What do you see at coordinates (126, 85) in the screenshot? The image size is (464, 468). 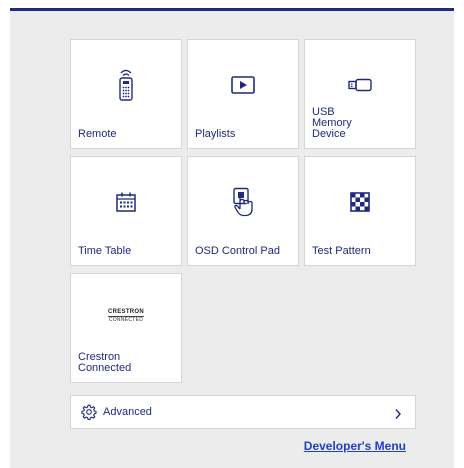 I see `remote-control-icon` at bounding box center [126, 85].